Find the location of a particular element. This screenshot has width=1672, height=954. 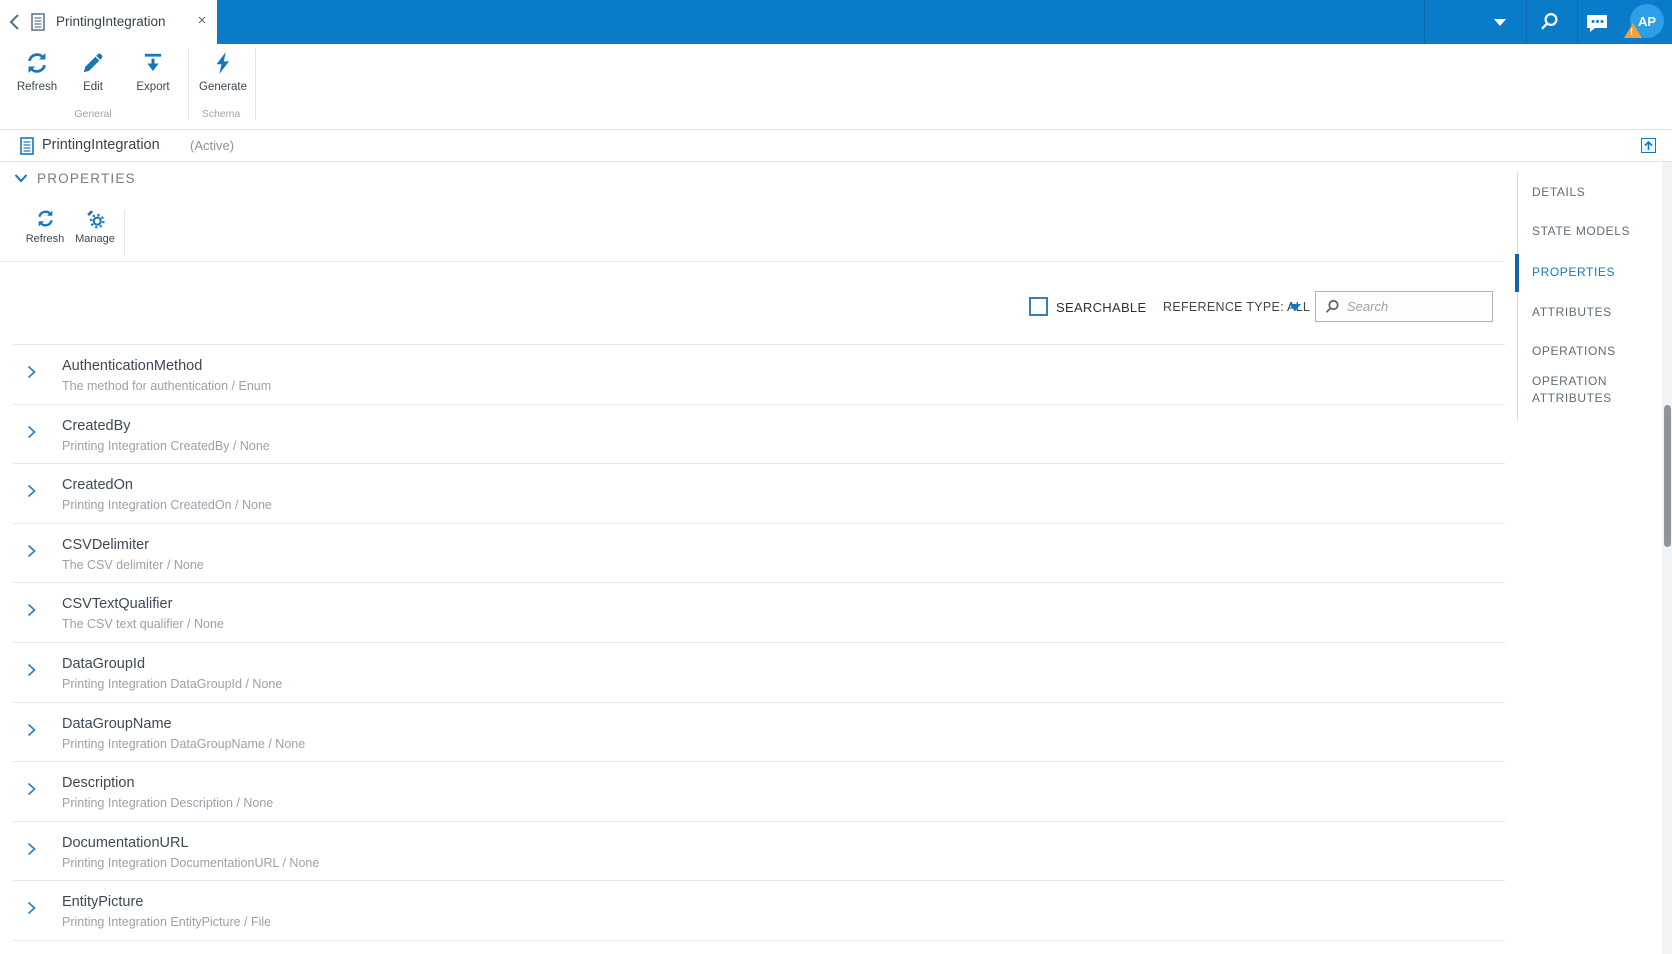

properties-refresh-button: Refresh is located at coordinates (45, 233).